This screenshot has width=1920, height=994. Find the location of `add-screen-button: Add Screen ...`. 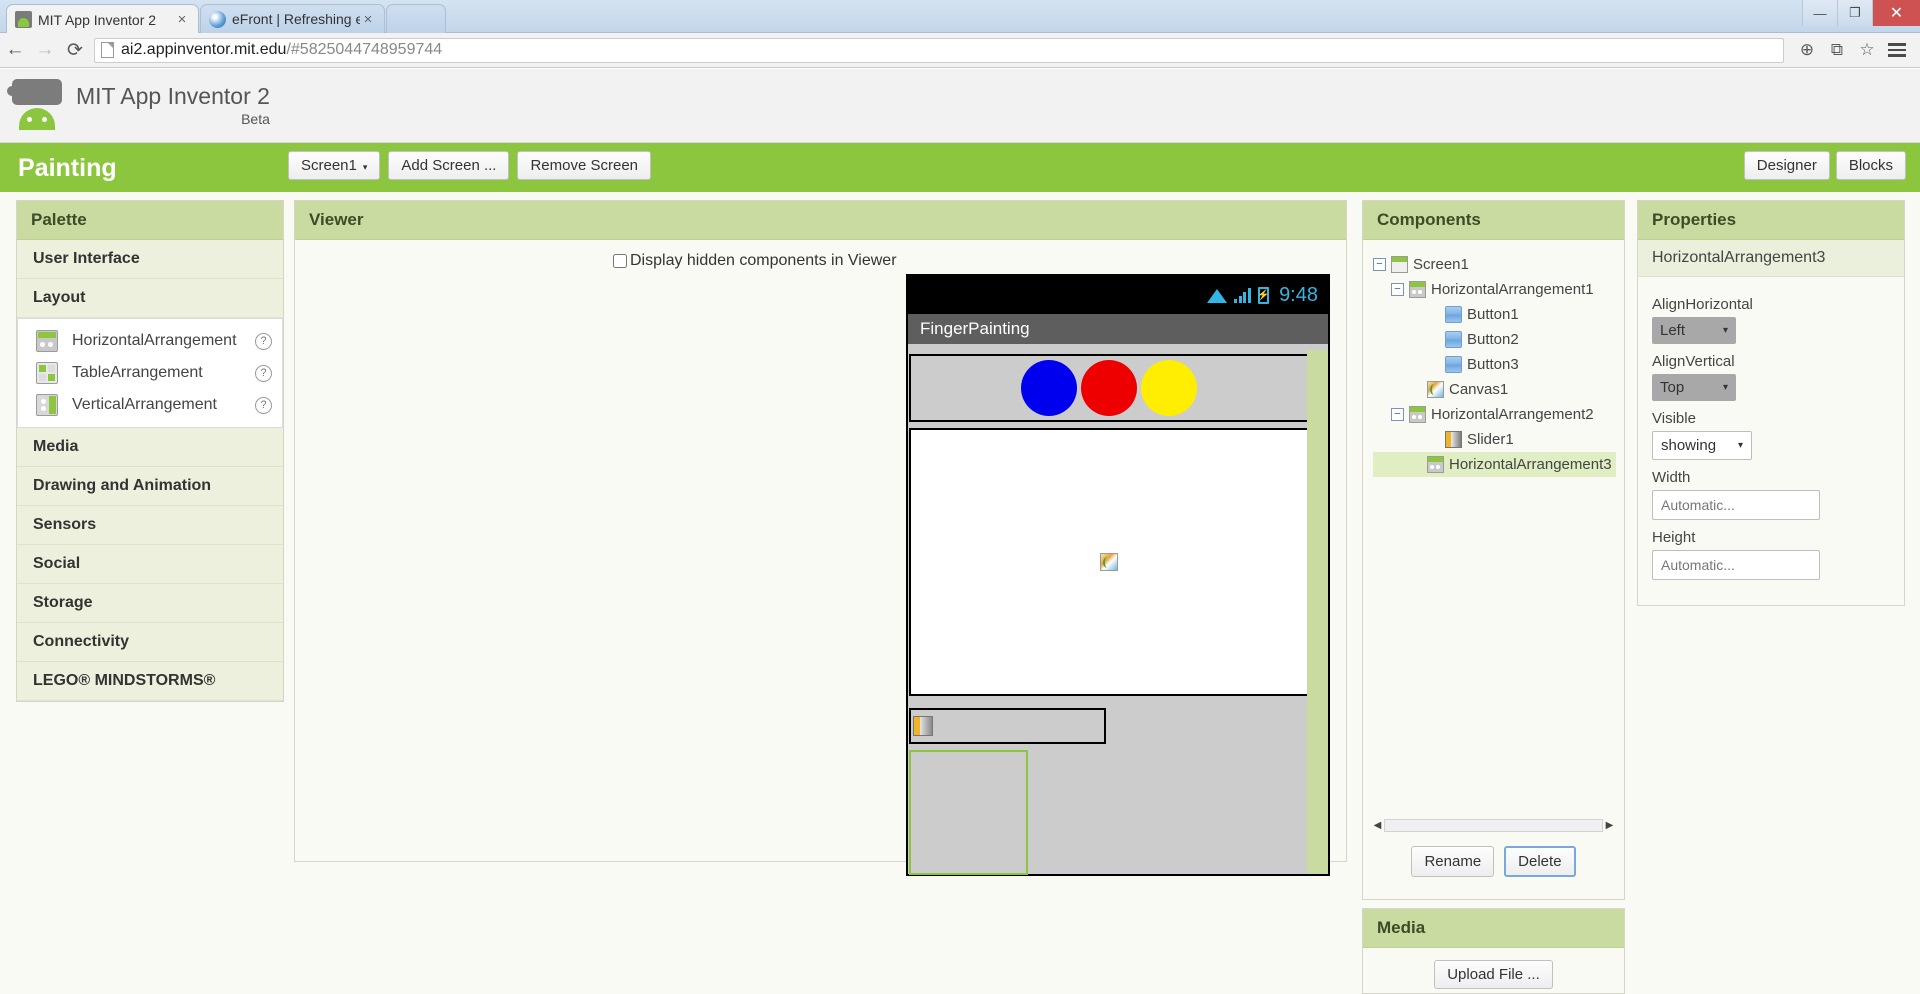

add-screen-button: Add Screen ... is located at coordinates (449, 165).